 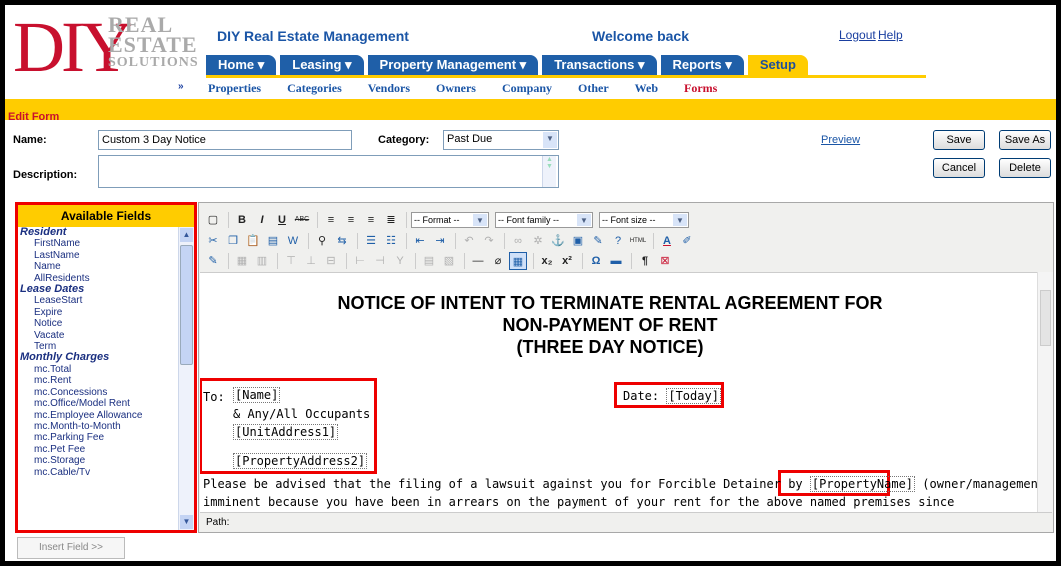 I want to click on subnav-categories: Categories, so click(x=314, y=88).